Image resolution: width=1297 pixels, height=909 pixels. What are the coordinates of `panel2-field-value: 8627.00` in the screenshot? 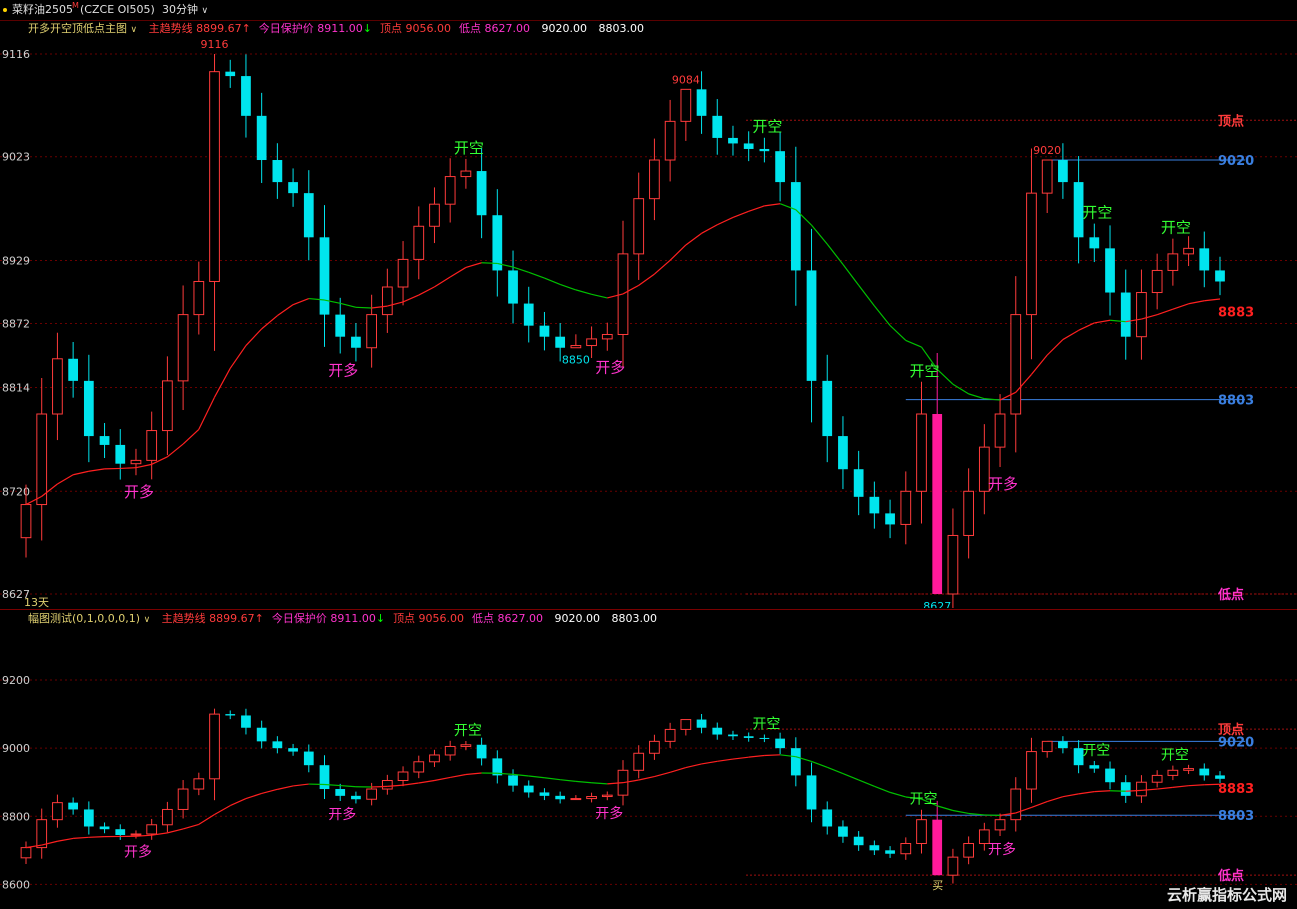 It's located at (519, 618).